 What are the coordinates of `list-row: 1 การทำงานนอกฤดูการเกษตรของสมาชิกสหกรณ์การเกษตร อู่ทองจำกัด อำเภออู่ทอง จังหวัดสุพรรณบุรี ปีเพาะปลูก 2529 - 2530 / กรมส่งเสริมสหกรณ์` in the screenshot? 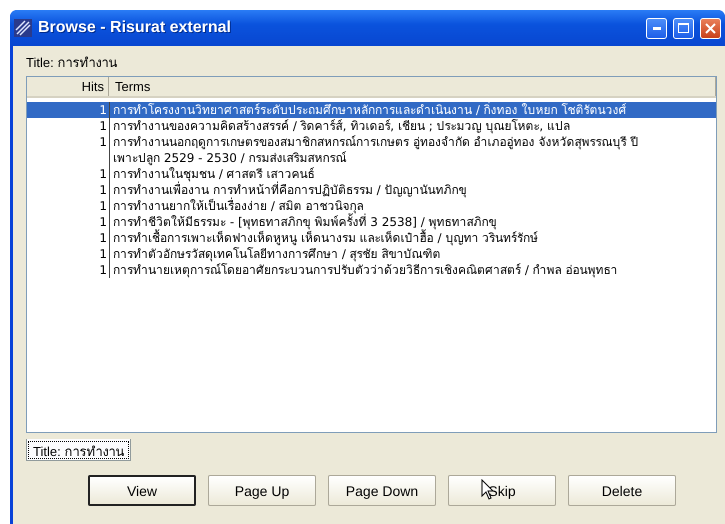 It's located at (371, 150).